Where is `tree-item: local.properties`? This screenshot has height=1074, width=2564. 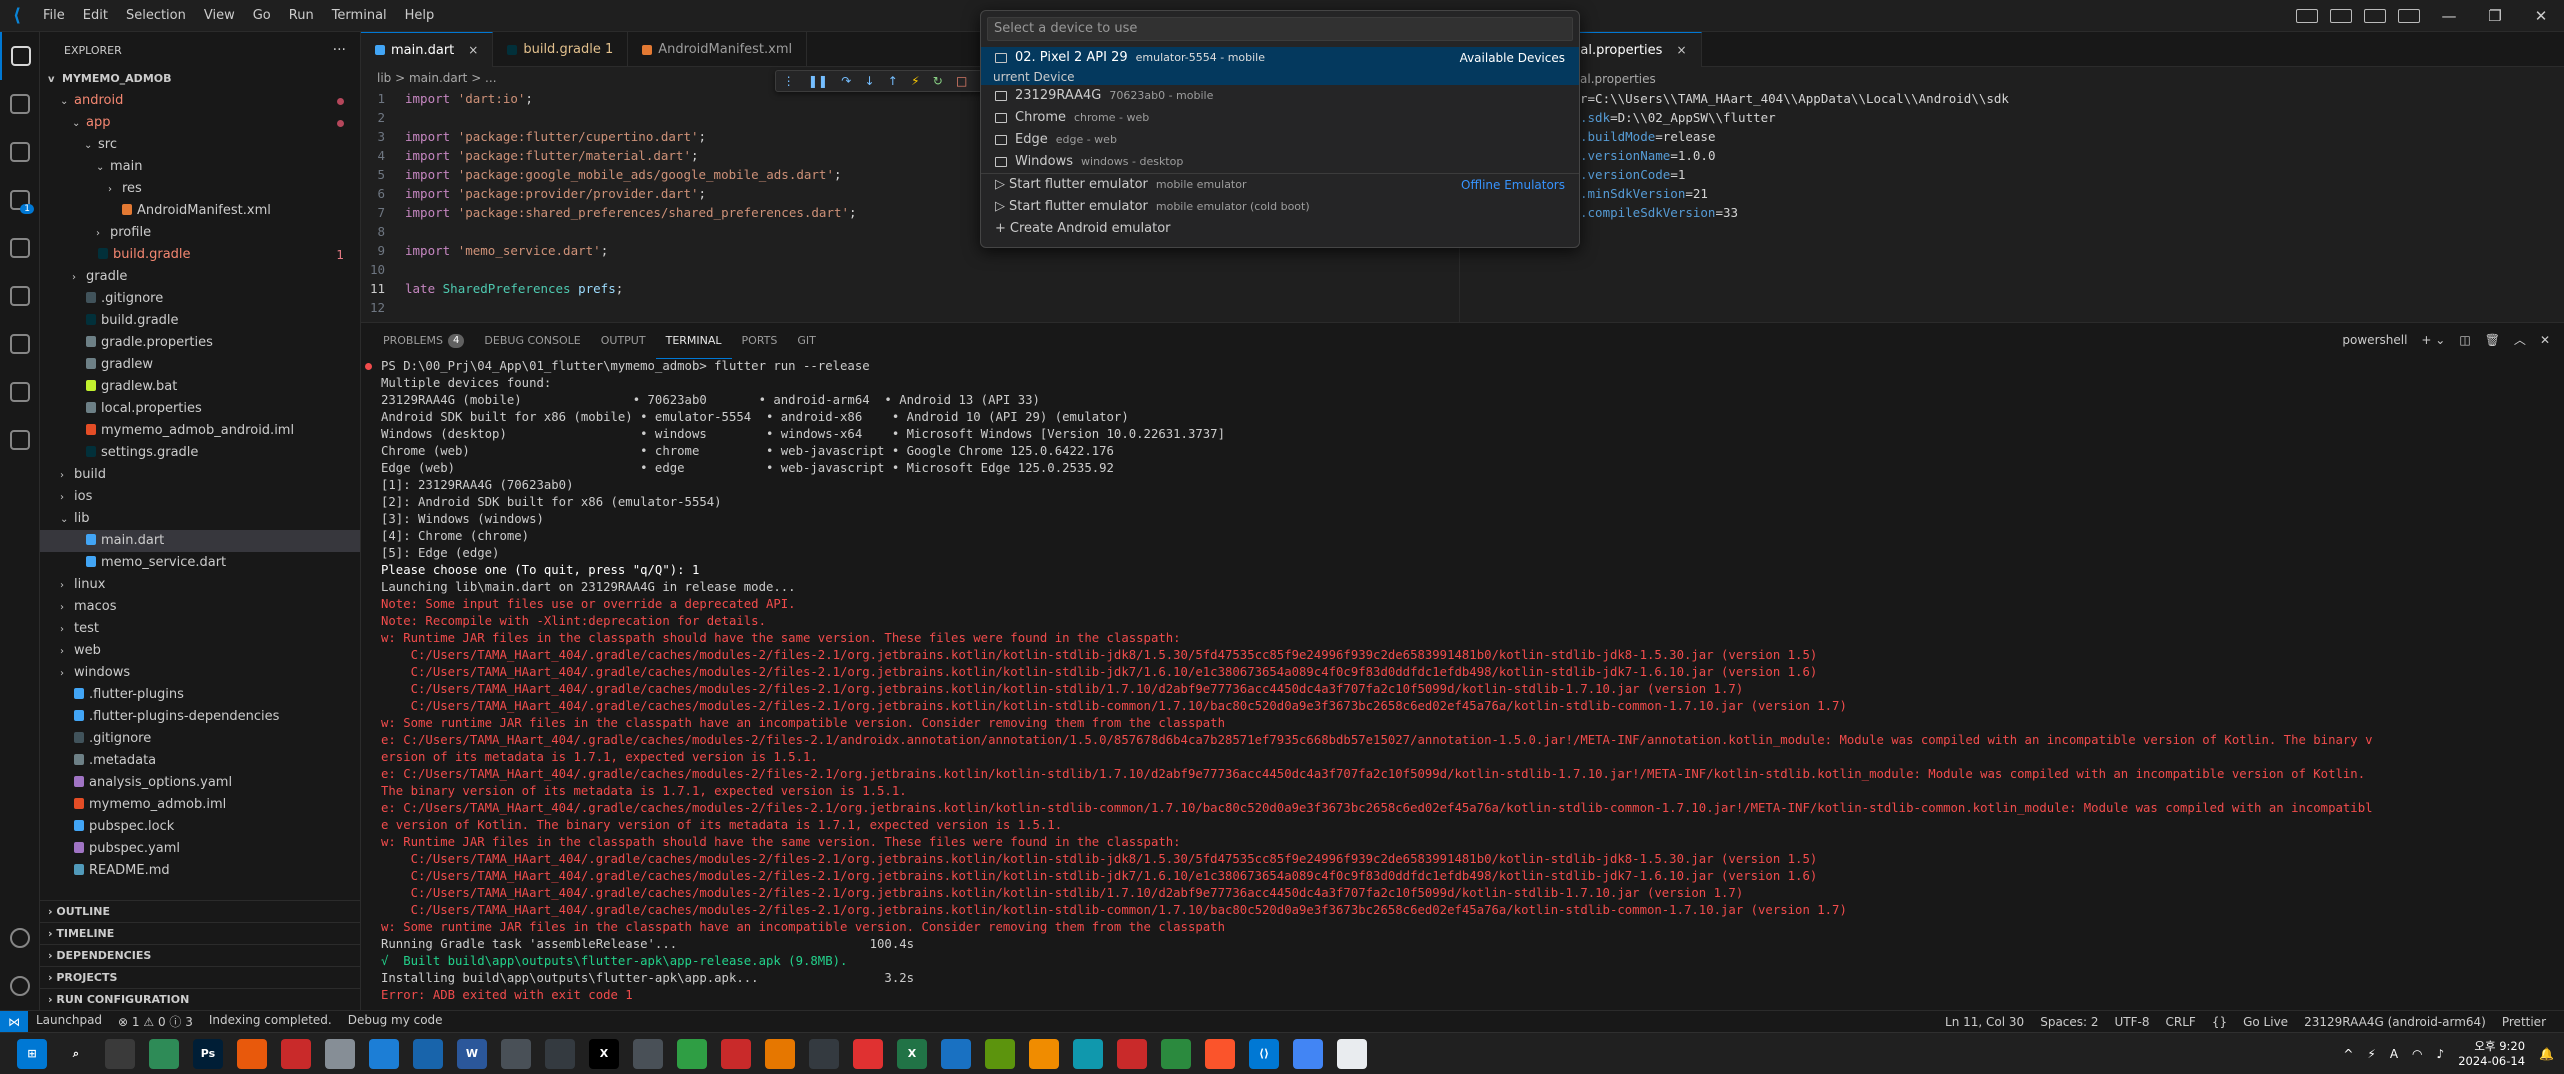
tree-item: local.properties is located at coordinates (200, 409).